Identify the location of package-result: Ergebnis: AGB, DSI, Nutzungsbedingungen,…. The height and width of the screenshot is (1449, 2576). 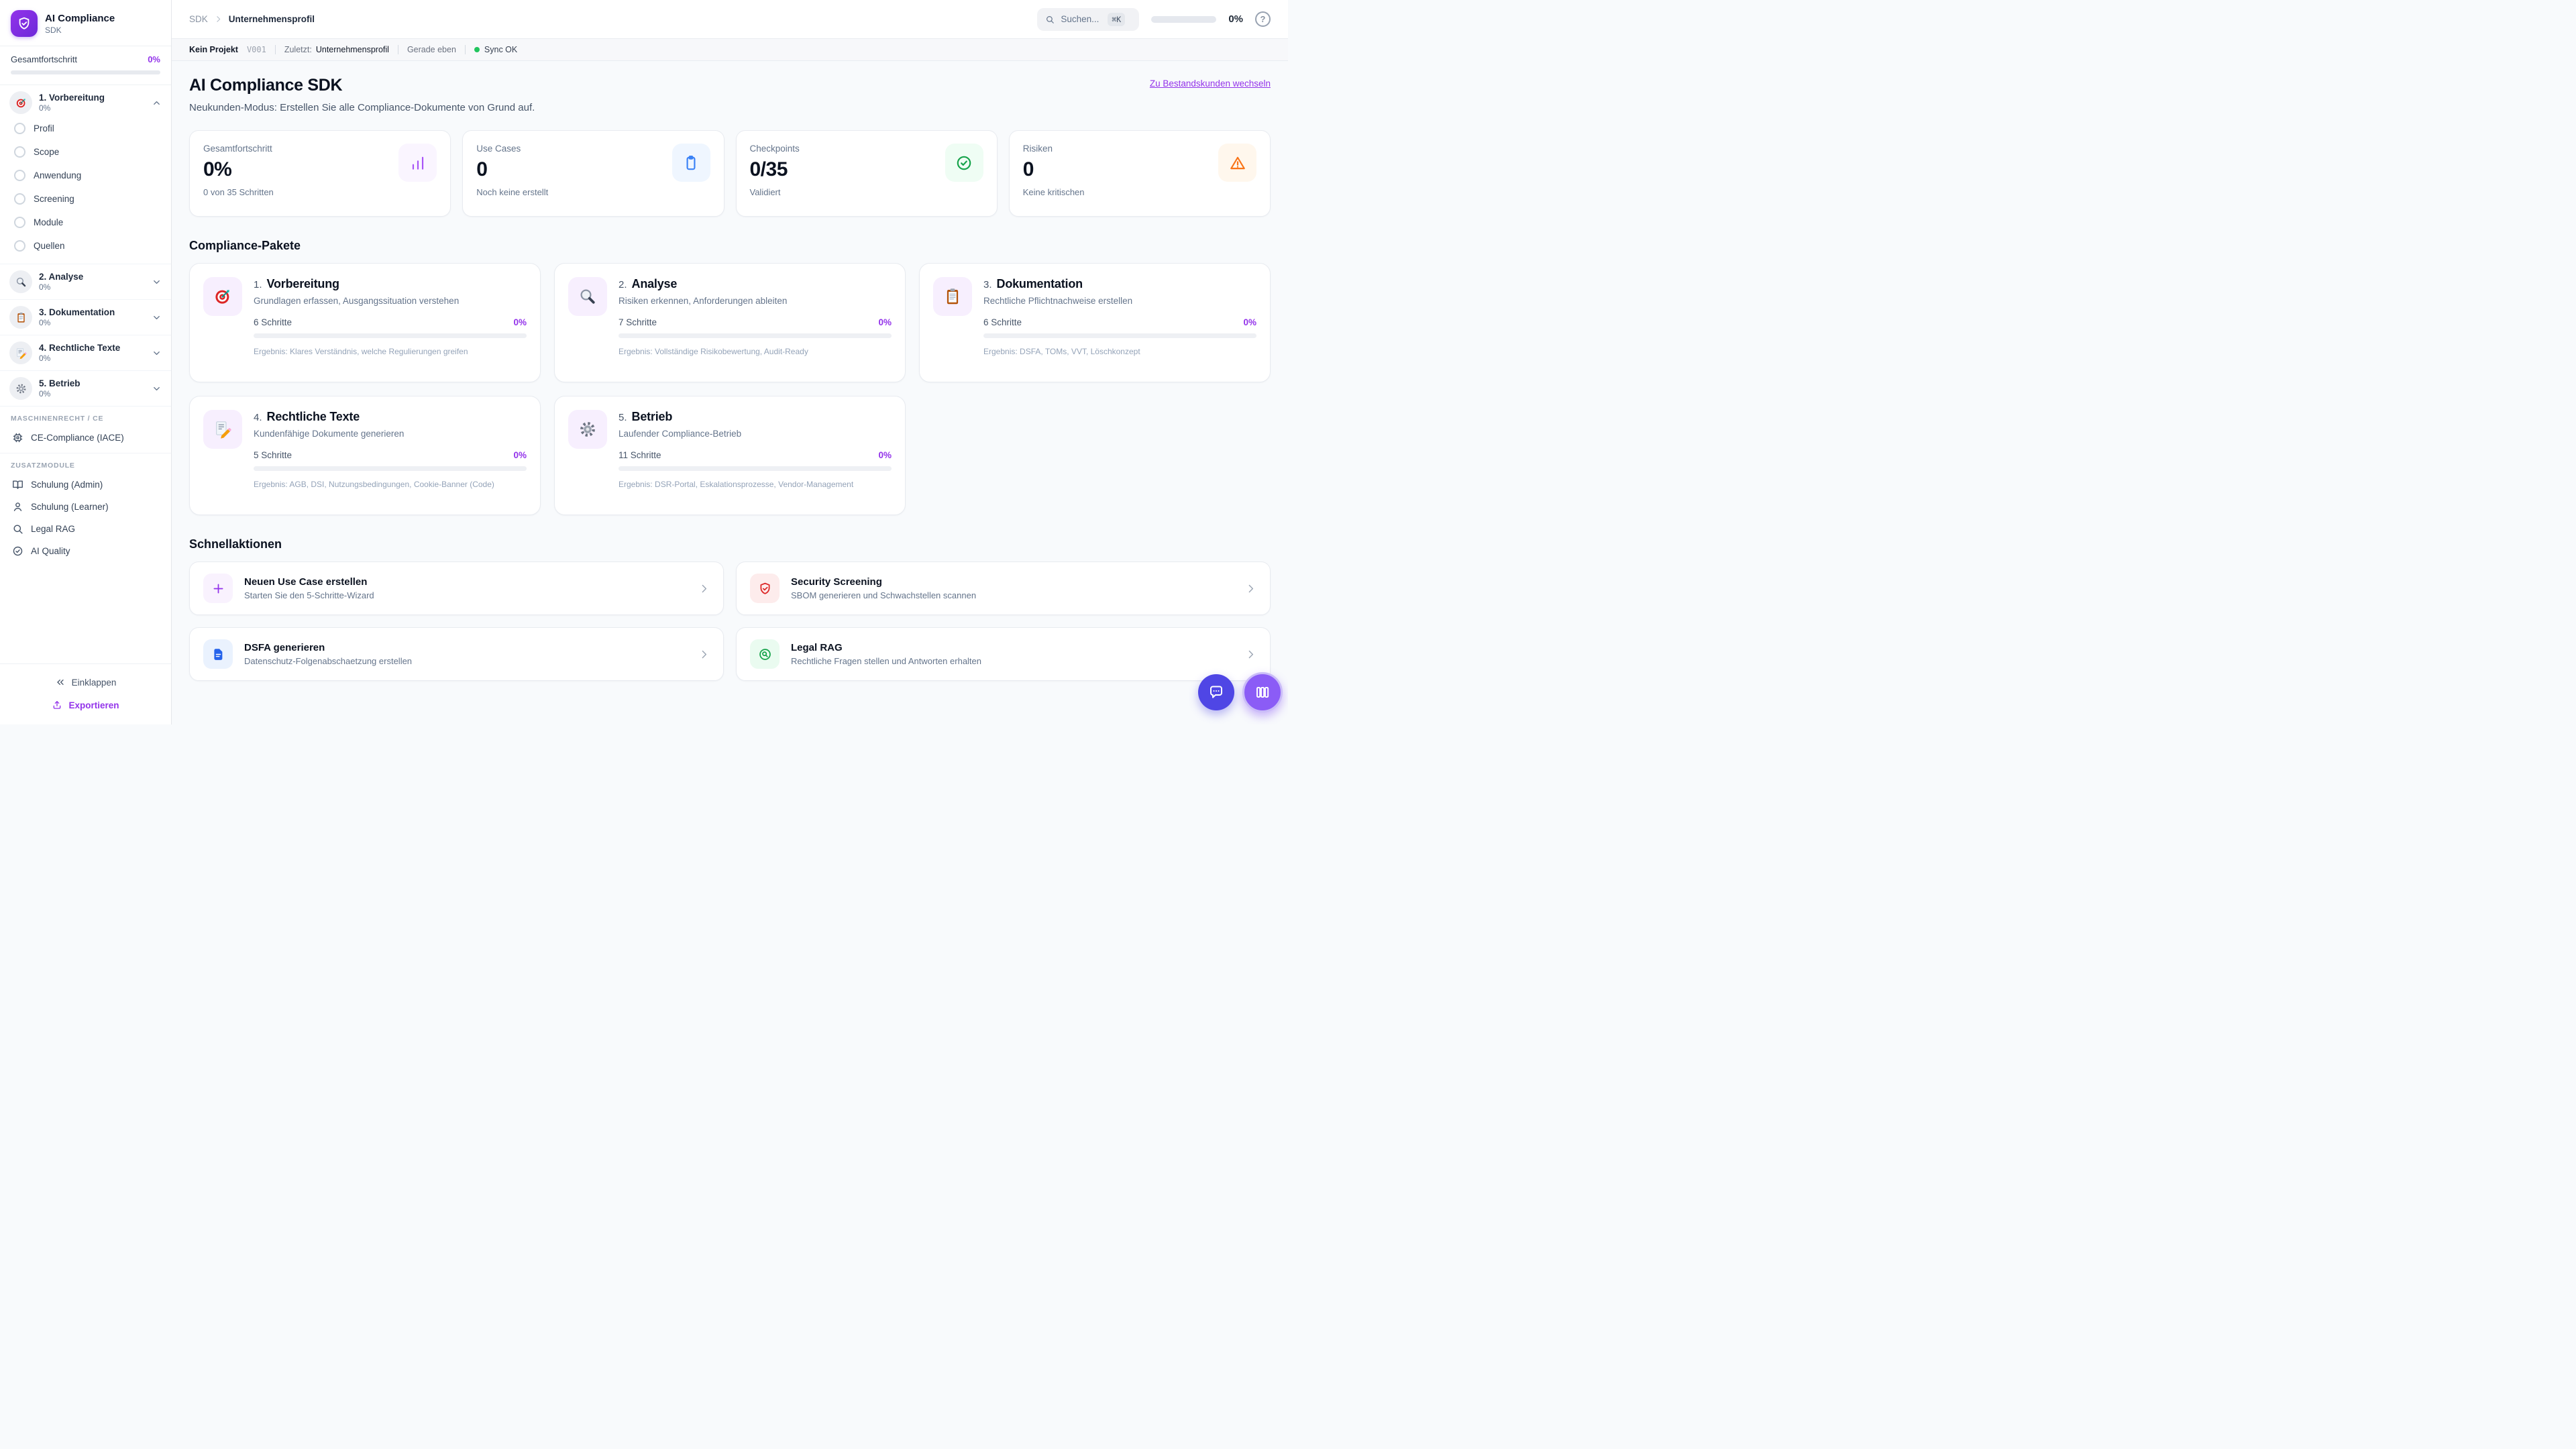
(374, 484).